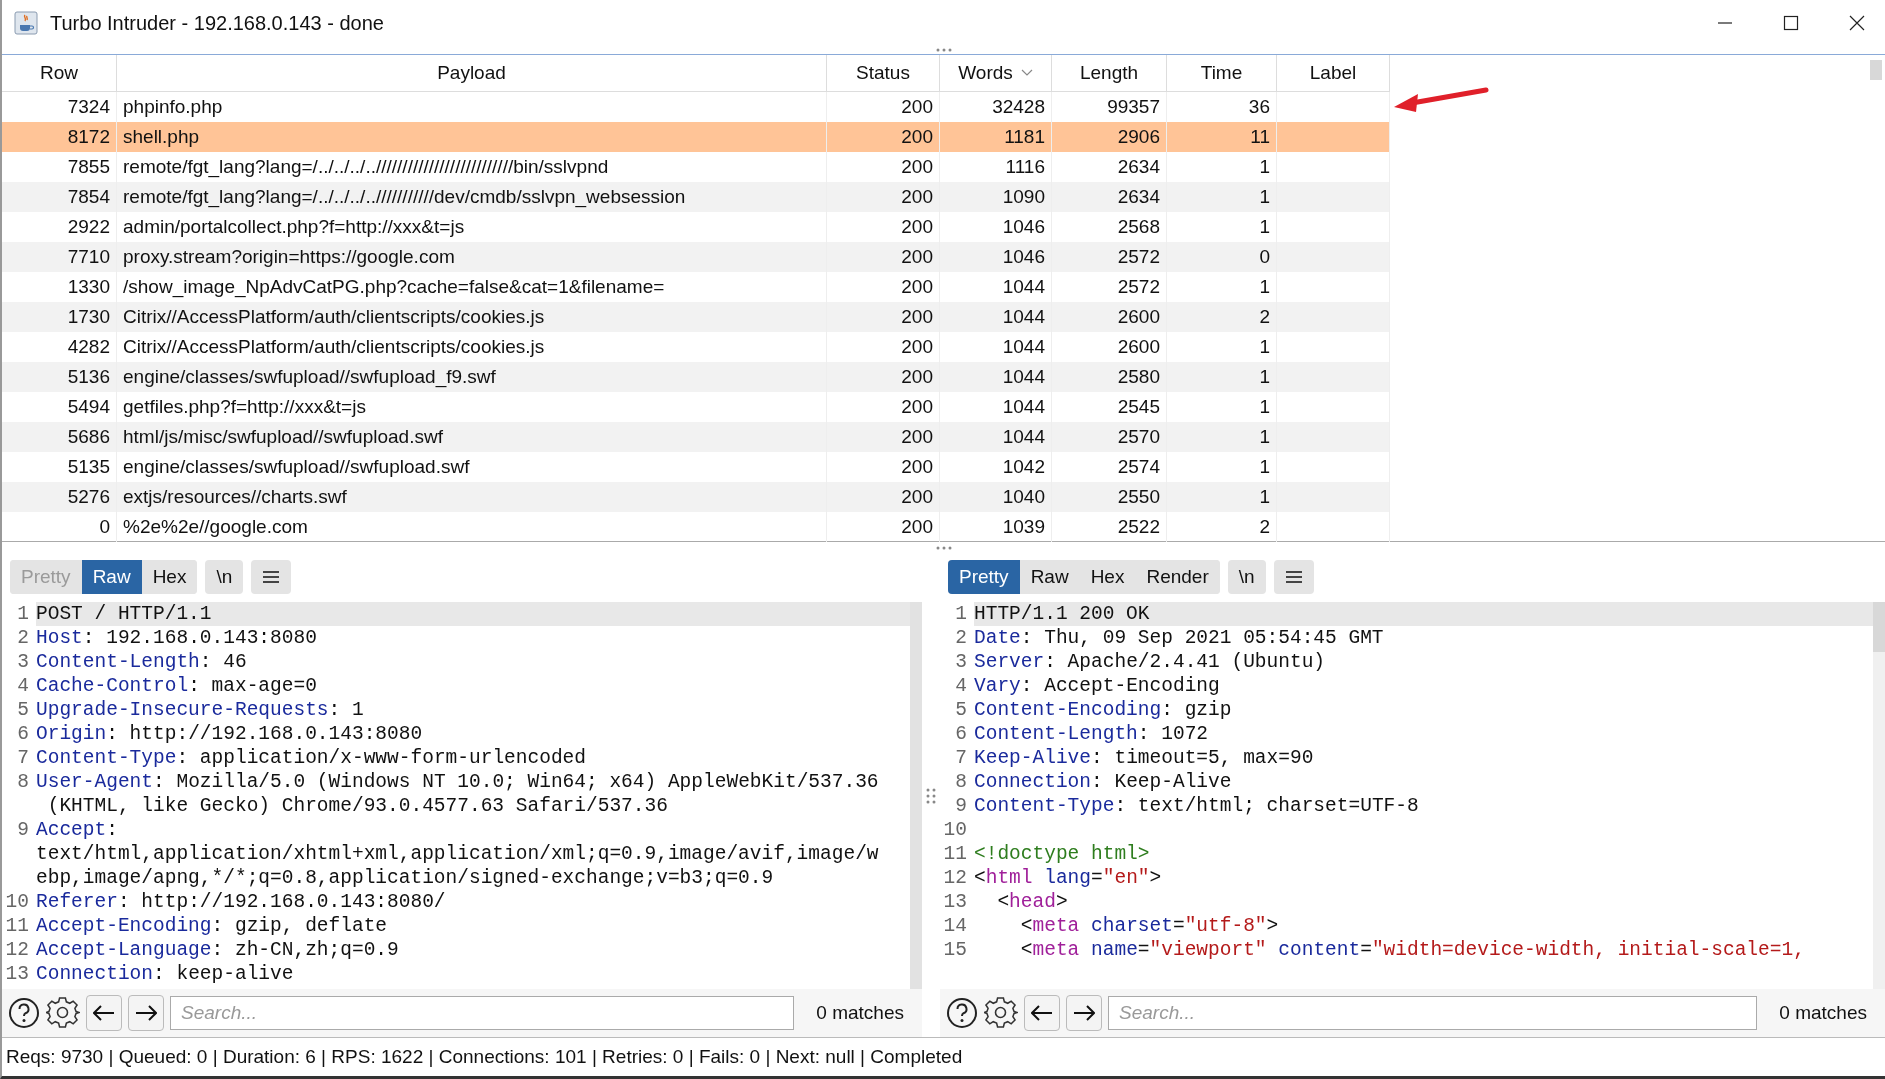 The height and width of the screenshot is (1079, 1885). What do you see at coordinates (696, 437) in the screenshot?
I see `table-row: 5686 html/js/misc/swfupload//swfupload.swf 200 1044 2570 1` at bounding box center [696, 437].